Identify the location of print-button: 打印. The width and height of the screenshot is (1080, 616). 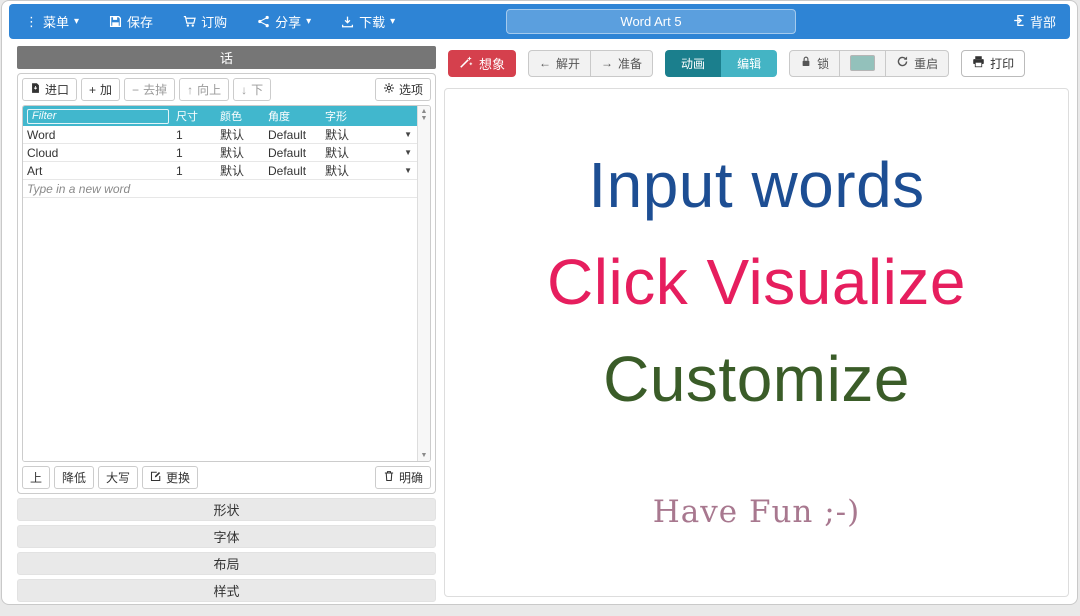
(993, 63).